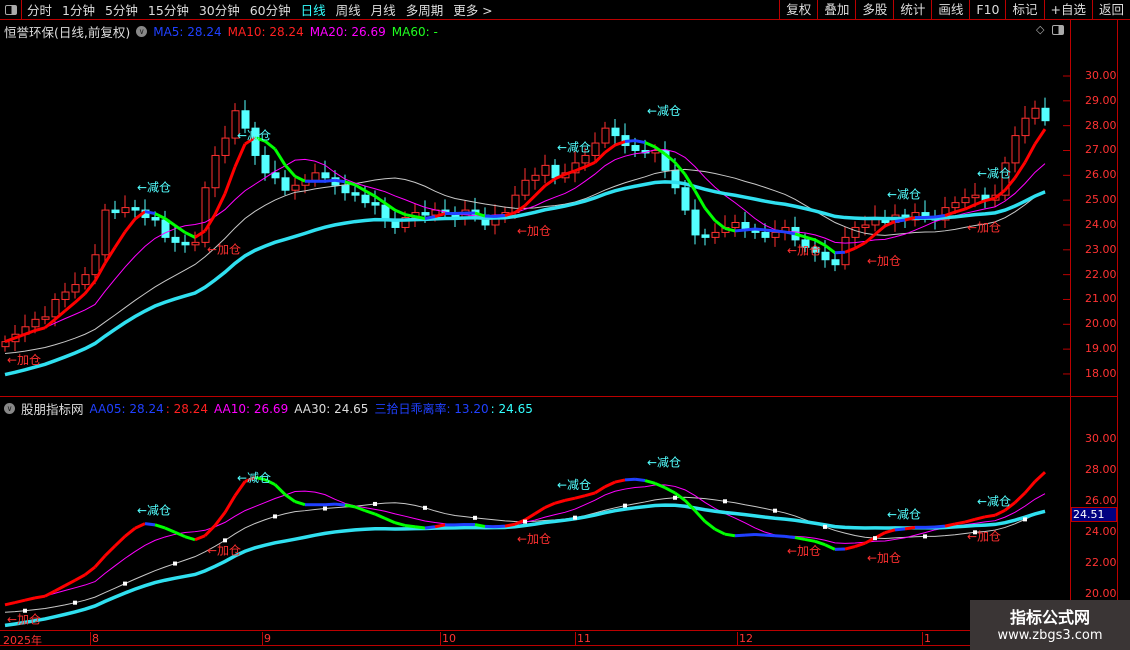 The image size is (1130, 650). I want to click on price-tick: 29.00, so click(1101, 100).